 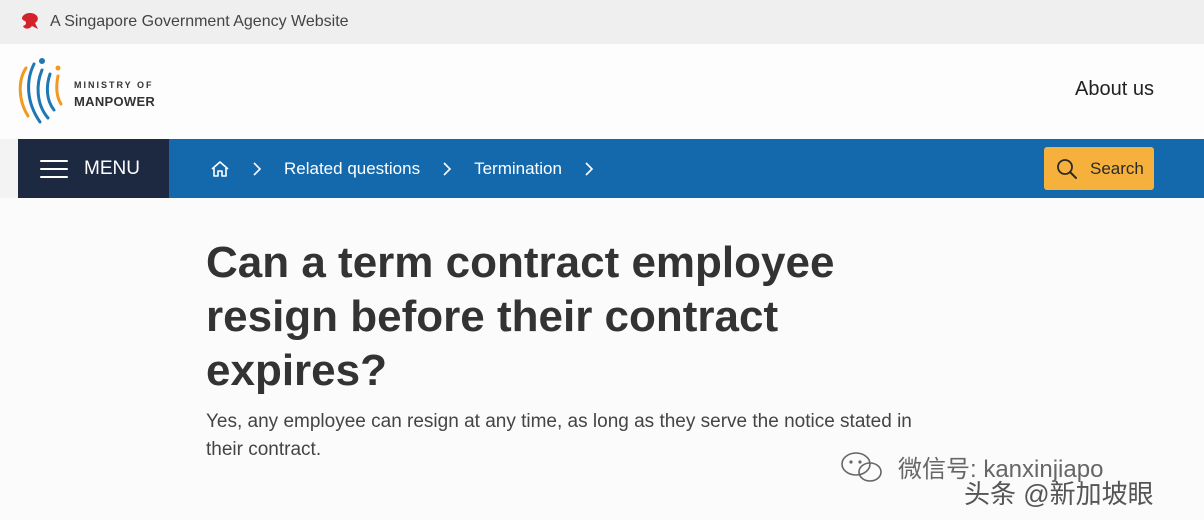 What do you see at coordinates (1114, 89) in the screenshot?
I see `about-us-link: About us` at bounding box center [1114, 89].